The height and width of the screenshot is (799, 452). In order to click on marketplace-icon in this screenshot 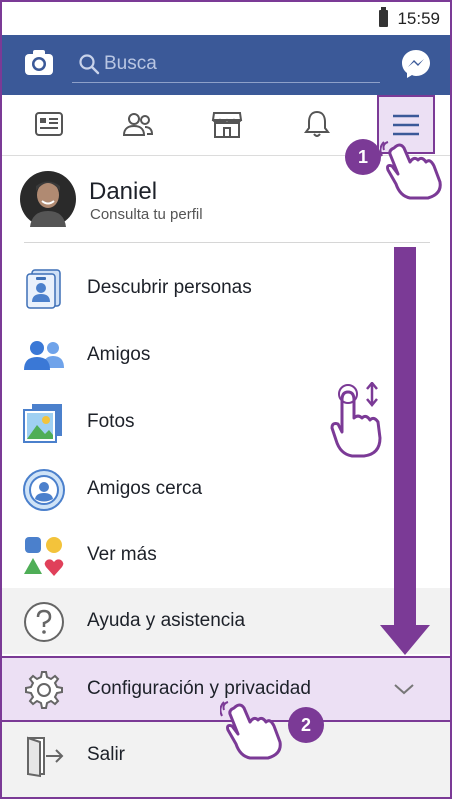, I will do `click(227, 125)`.